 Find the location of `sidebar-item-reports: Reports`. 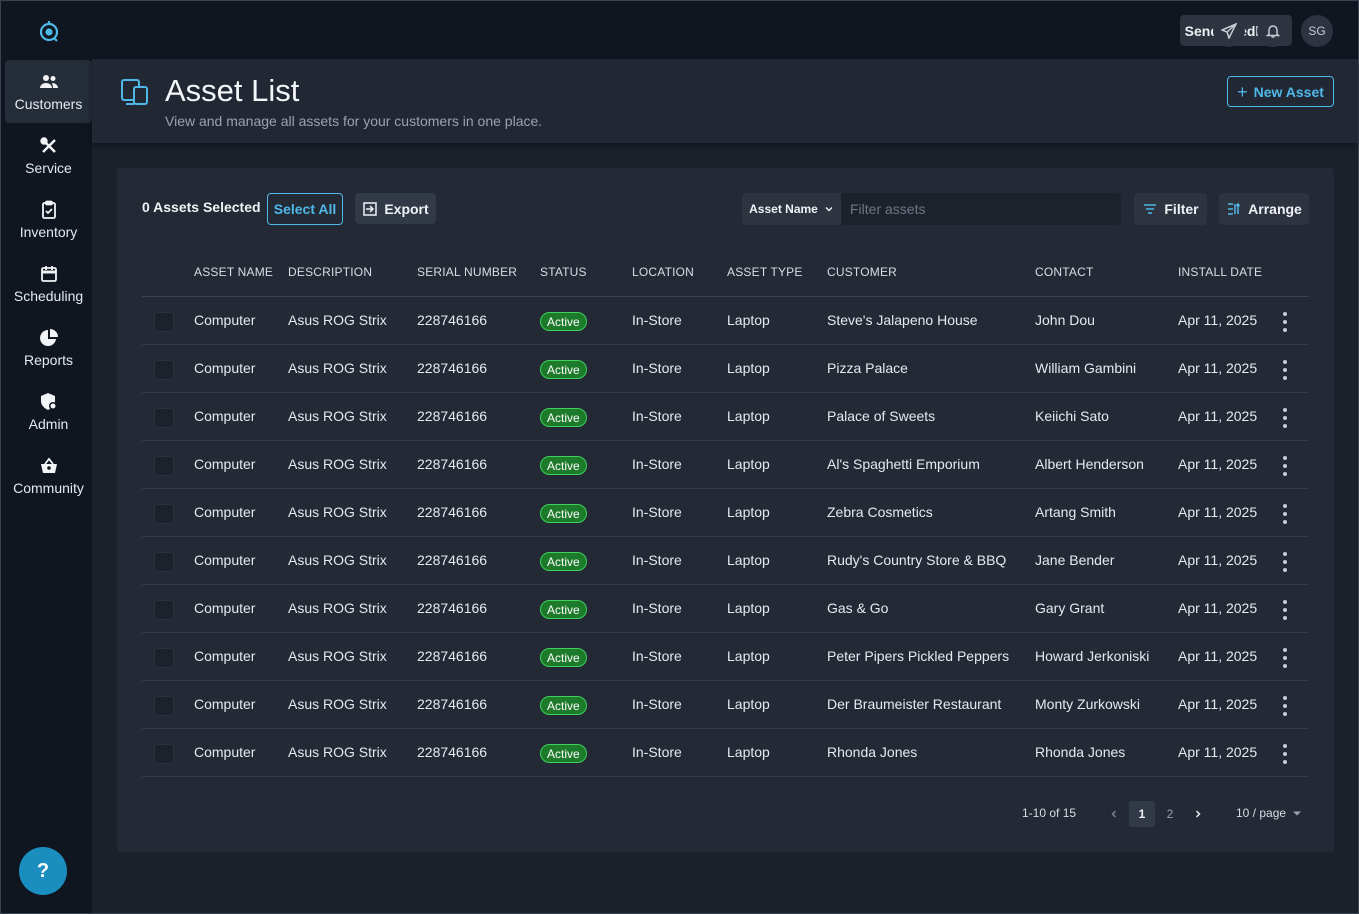

sidebar-item-reports: Reports is located at coordinates (48, 347).